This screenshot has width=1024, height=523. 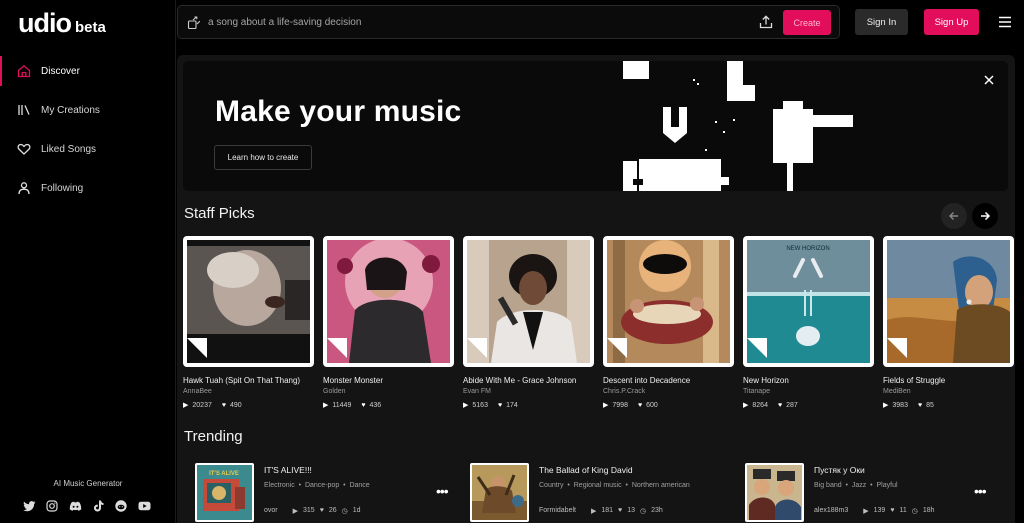 What do you see at coordinates (1005, 22) in the screenshot?
I see `hamburger-menu-icon` at bounding box center [1005, 22].